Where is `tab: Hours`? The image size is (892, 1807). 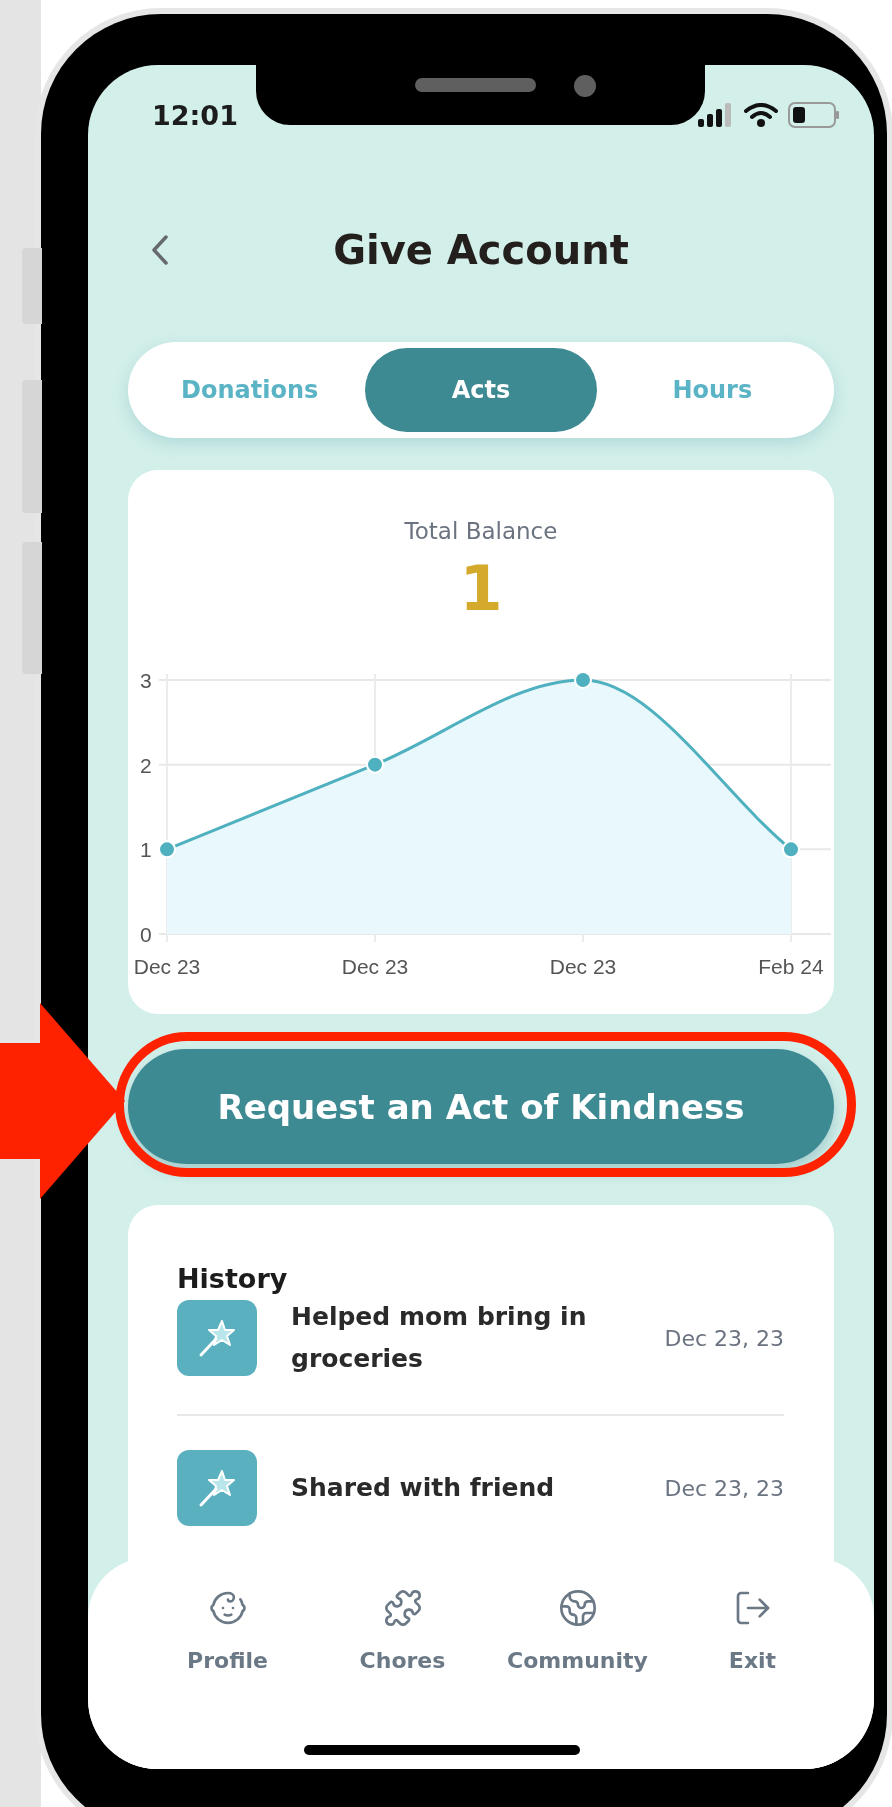
tab: Hours is located at coordinates (712, 390).